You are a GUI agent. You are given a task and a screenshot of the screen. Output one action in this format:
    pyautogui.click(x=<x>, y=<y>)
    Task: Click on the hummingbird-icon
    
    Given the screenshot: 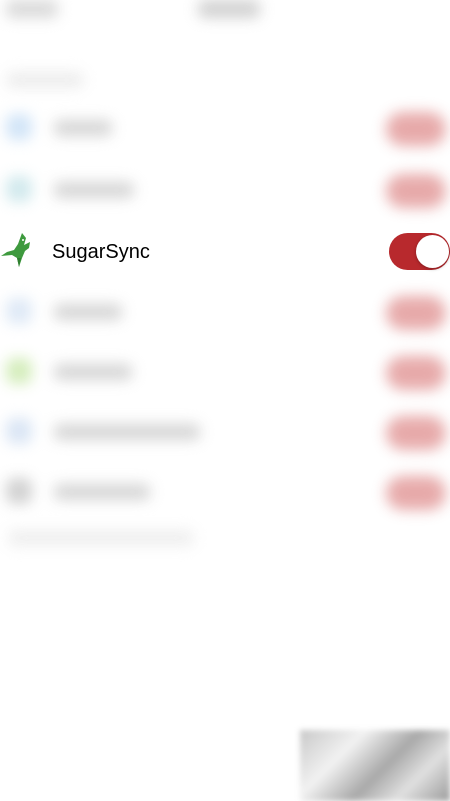 What is the action you would take?
    pyautogui.click(x=17, y=251)
    